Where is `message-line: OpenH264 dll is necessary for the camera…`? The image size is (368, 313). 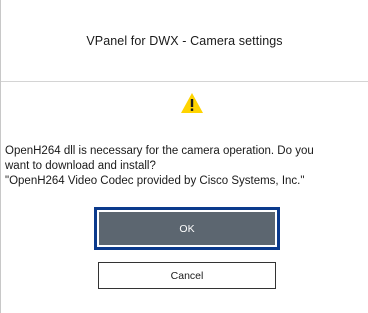 message-line: OpenH264 dll is necessary for the camera… is located at coordinates (159, 151).